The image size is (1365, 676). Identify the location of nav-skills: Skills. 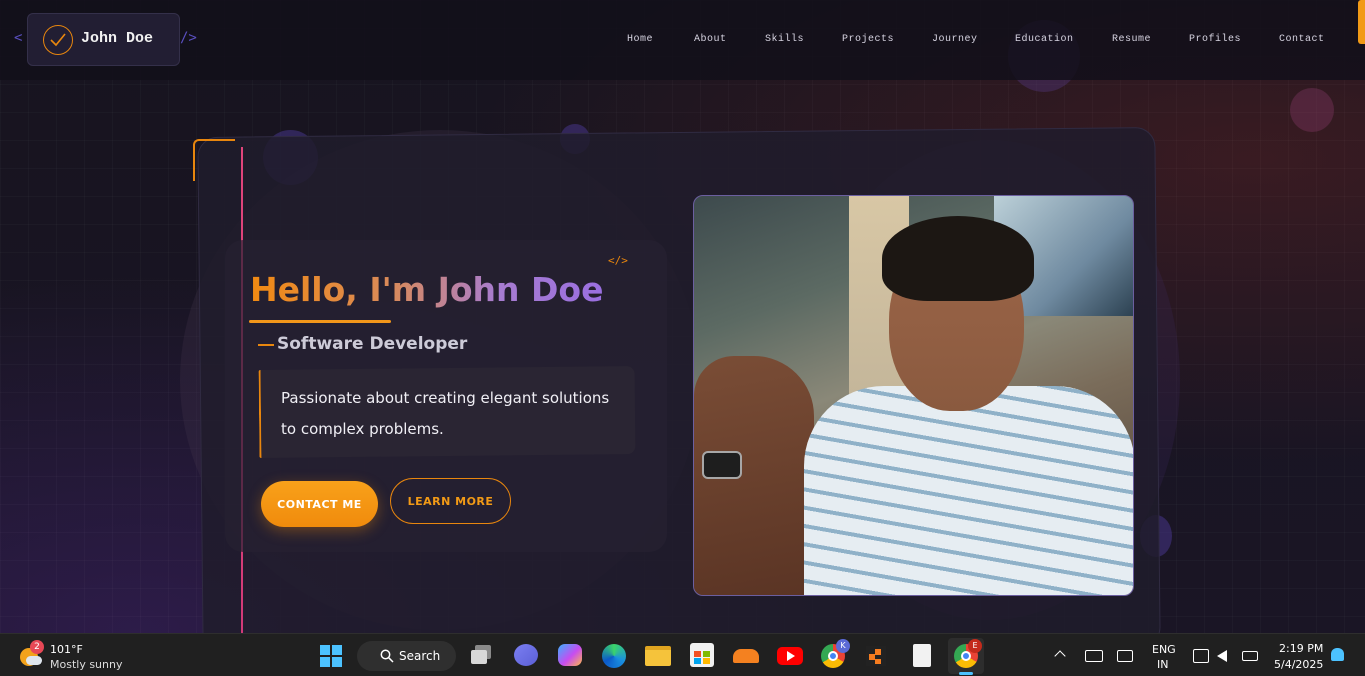
(784, 39).